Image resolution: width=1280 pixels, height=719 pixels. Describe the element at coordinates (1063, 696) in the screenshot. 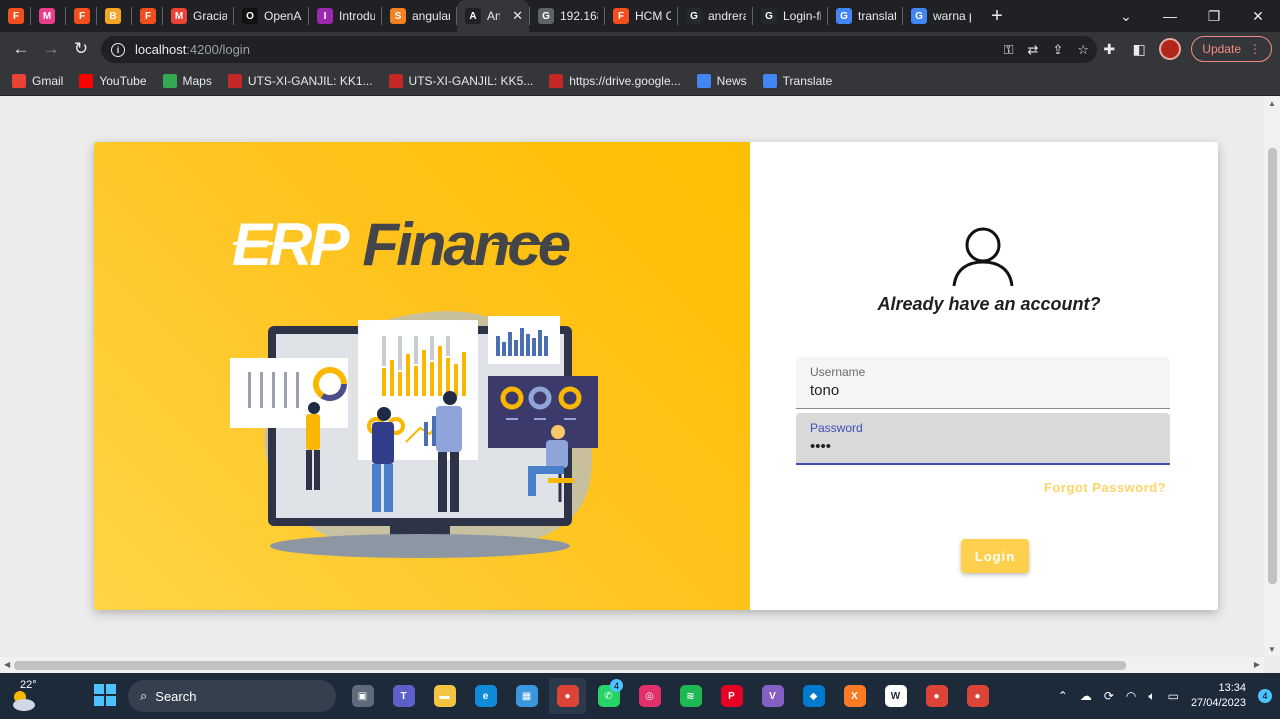

I see `chevron-up-icon: ⌃` at that location.